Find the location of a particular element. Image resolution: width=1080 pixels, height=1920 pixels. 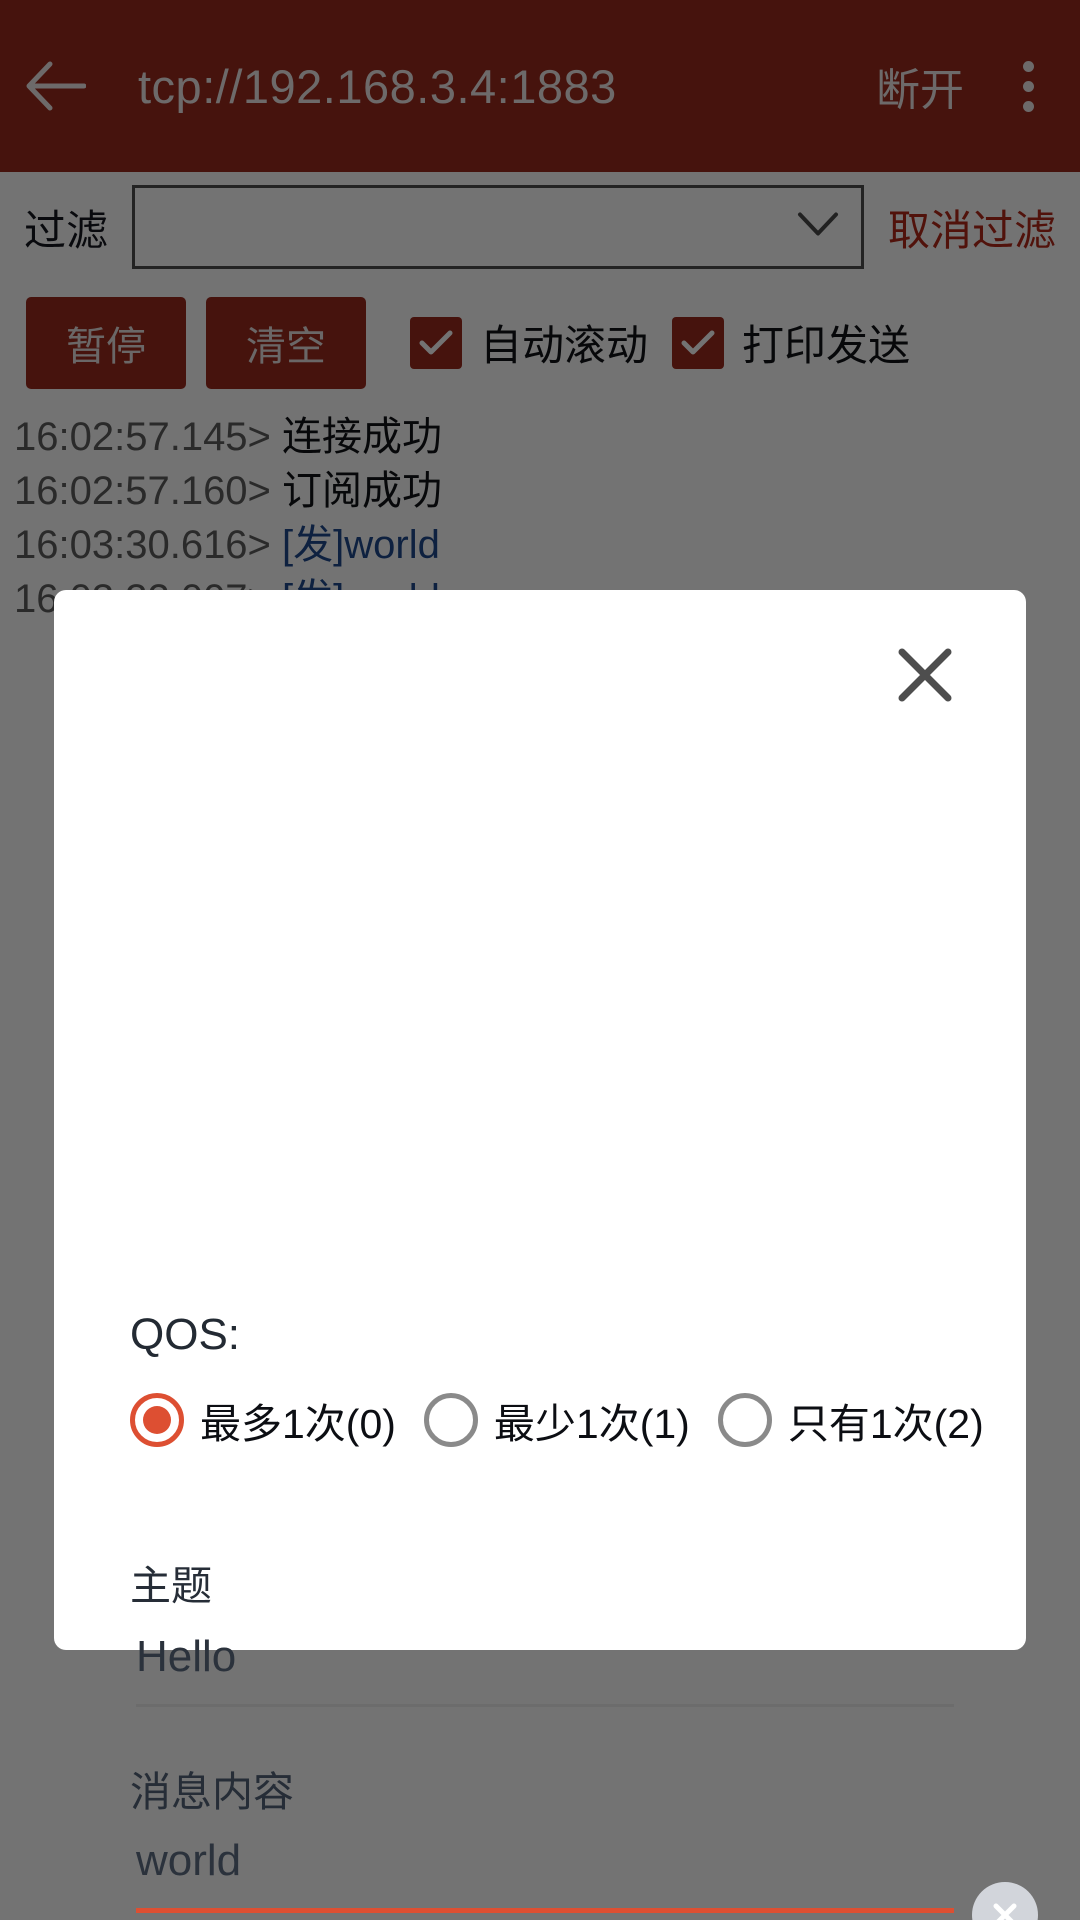

qos-option-label: 只有1次(2) is located at coordinates (885, 1424).